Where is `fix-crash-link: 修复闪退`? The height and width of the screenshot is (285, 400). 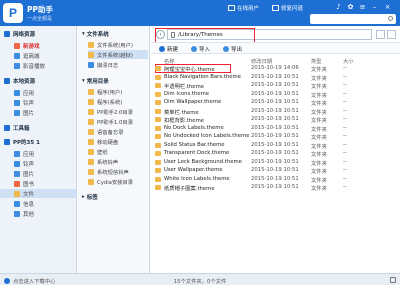
fix-crash-link: 修复闪退 is located at coordinates (287, 8).